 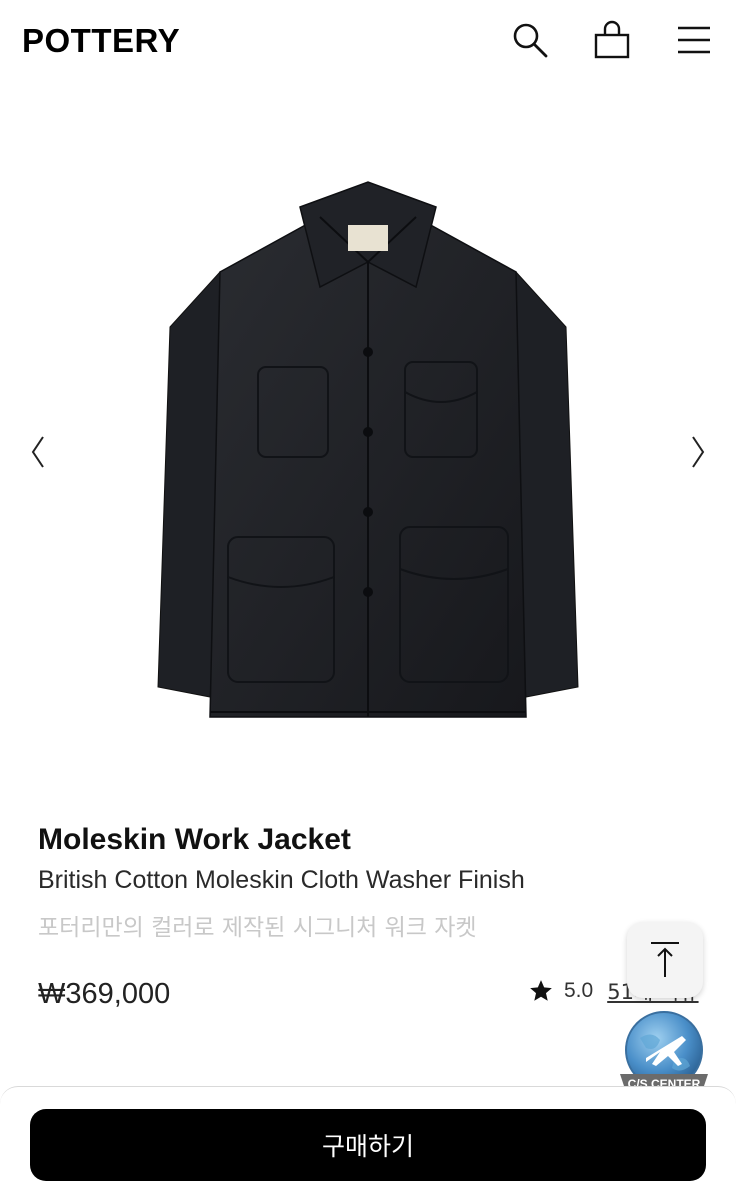 I want to click on brand-logo: POTTERY, so click(x=101, y=41).